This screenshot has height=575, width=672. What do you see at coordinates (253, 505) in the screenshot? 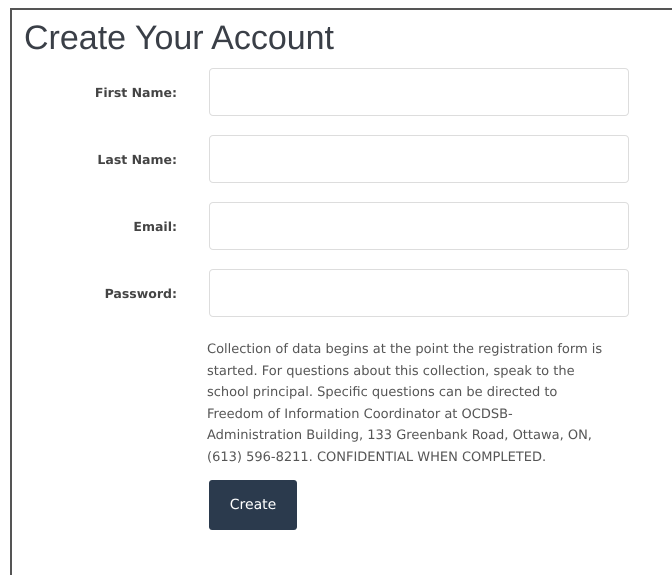
I see `create-button: Create` at bounding box center [253, 505].